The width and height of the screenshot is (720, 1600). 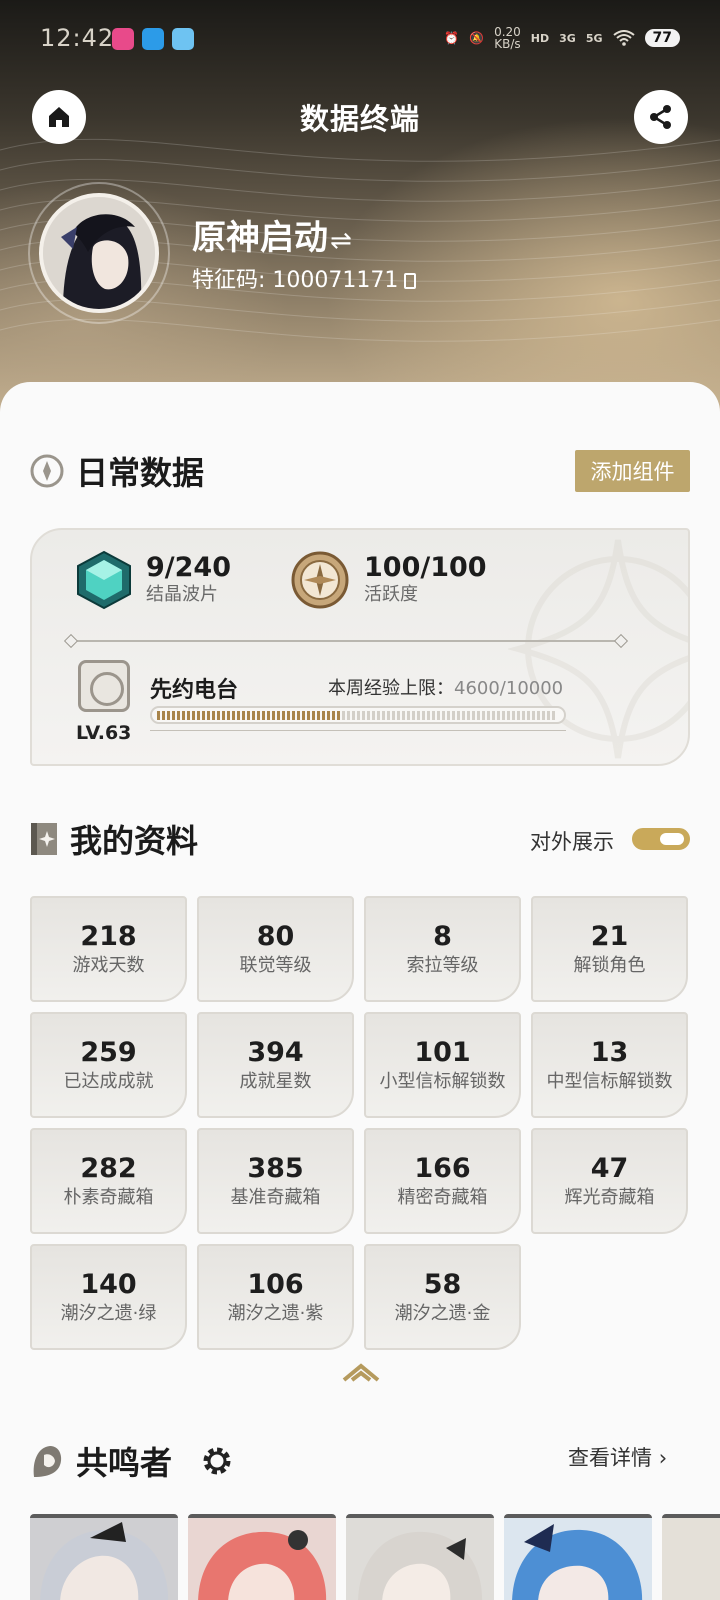 What do you see at coordinates (445, 687) in the screenshot?
I see `weekly-exp-label: 本周经验上限：4600/10000` at bounding box center [445, 687].